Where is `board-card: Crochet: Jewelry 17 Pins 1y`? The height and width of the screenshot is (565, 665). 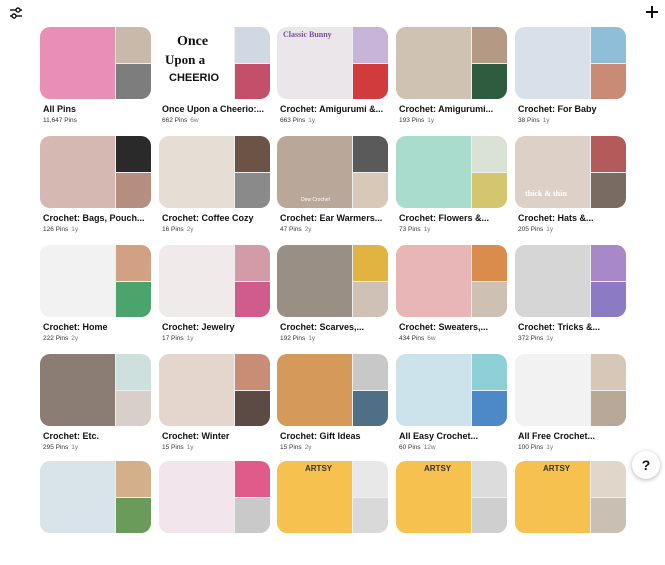 board-card: Crochet: Jewelry 17 Pins 1y is located at coordinates (214, 297).